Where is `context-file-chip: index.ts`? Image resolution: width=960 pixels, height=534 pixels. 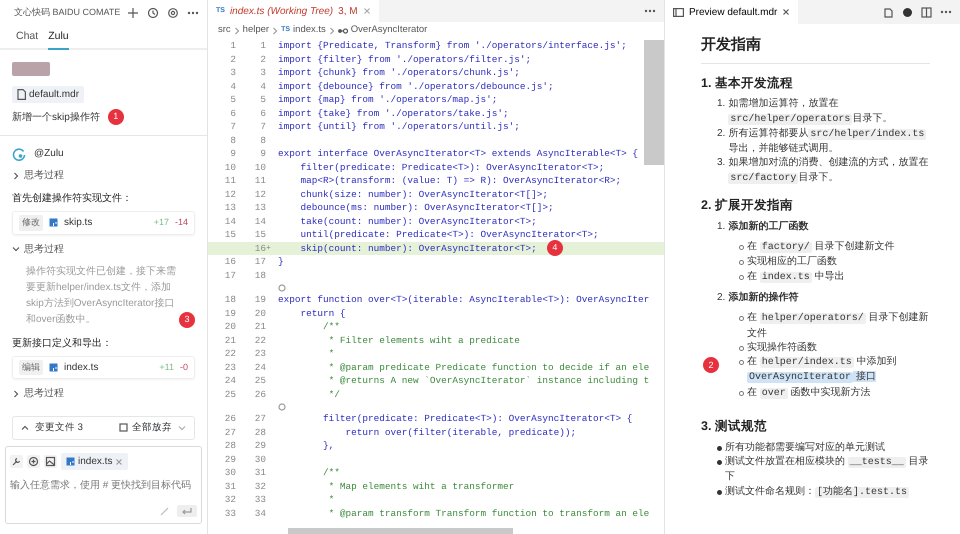
context-file-chip: index.ts is located at coordinates (94, 461).